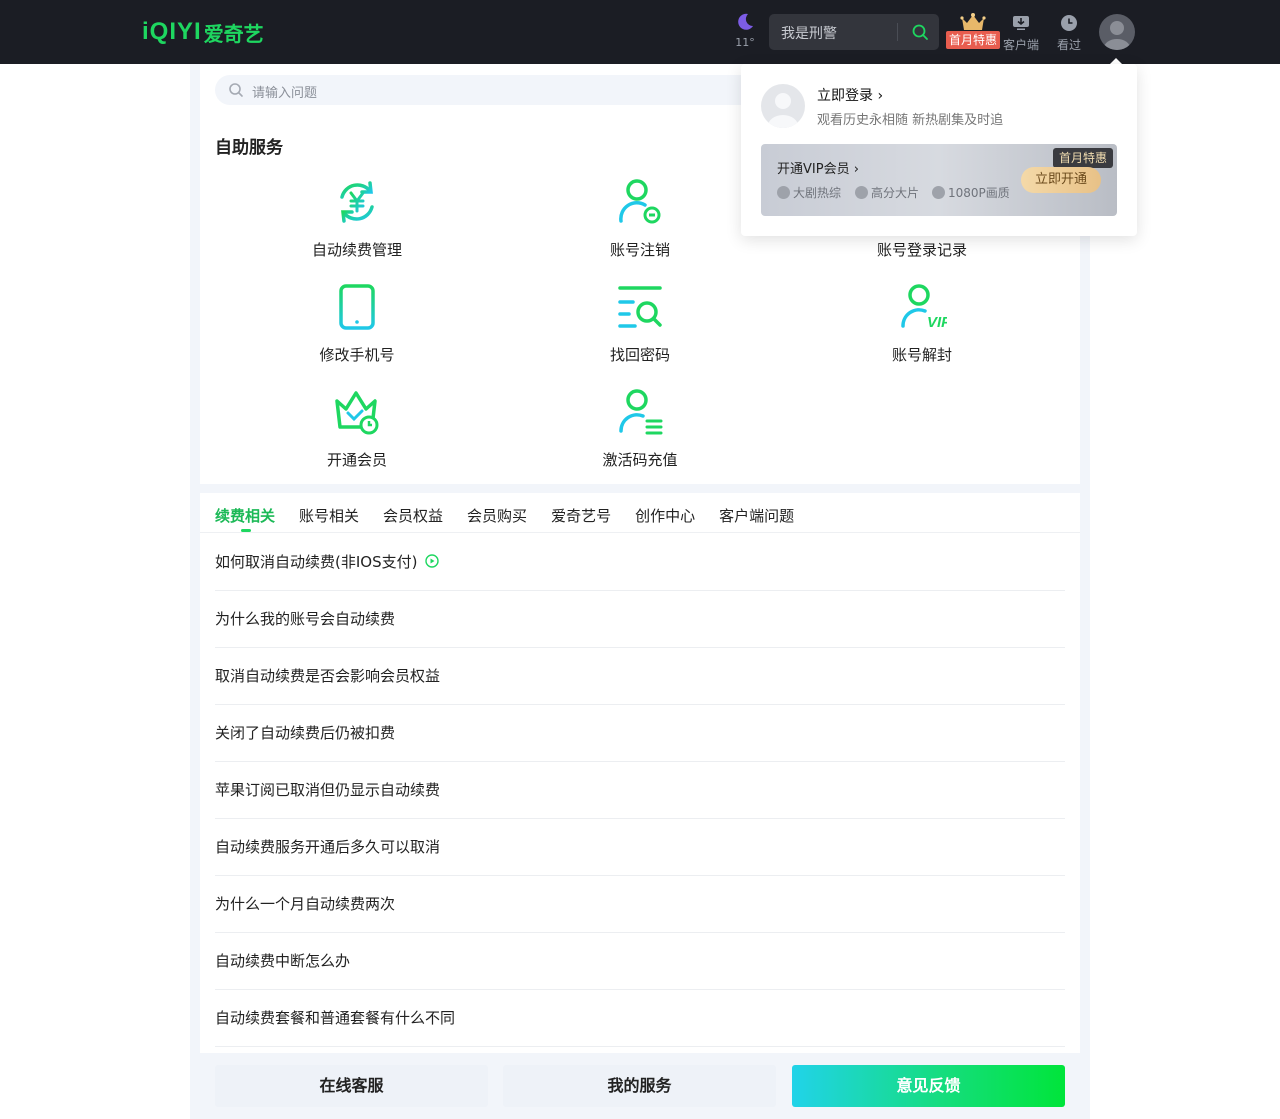 The height and width of the screenshot is (1119, 1280). I want to click on faq-item: 苹果订阅已取消但仍显示自动续费, so click(640, 790).